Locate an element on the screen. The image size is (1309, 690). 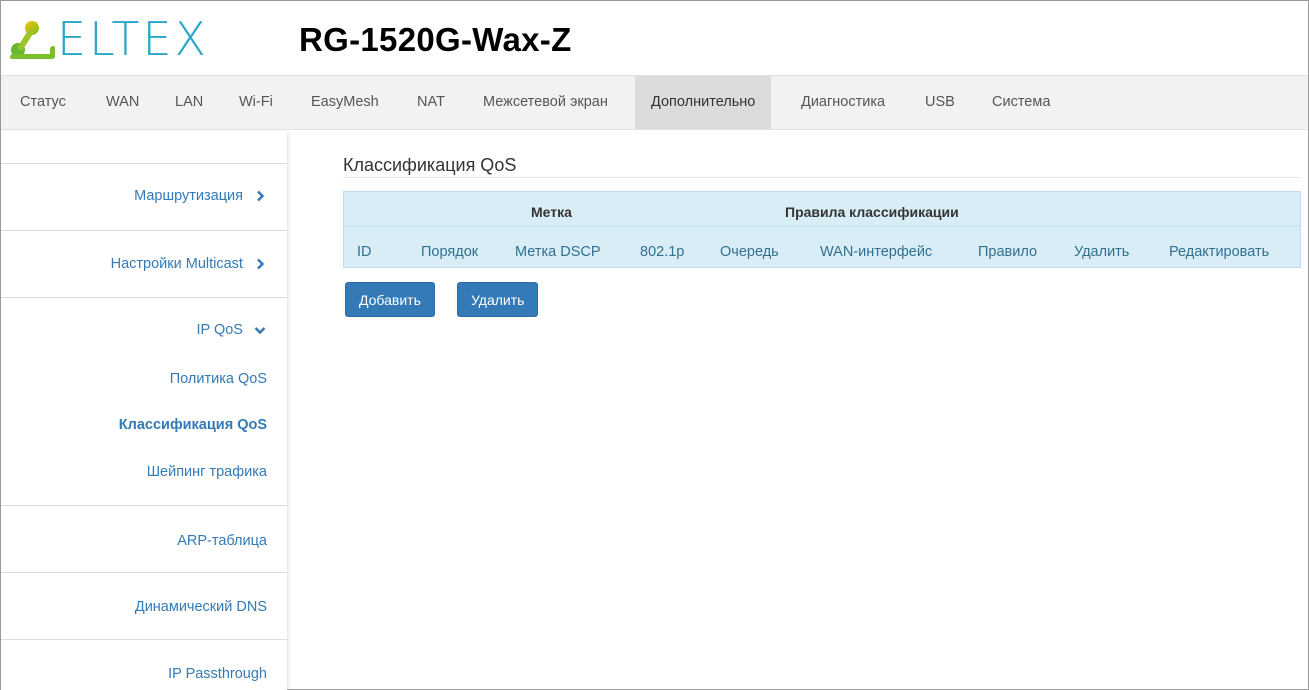
logo-text: ELTEX is located at coordinates (133, 39).